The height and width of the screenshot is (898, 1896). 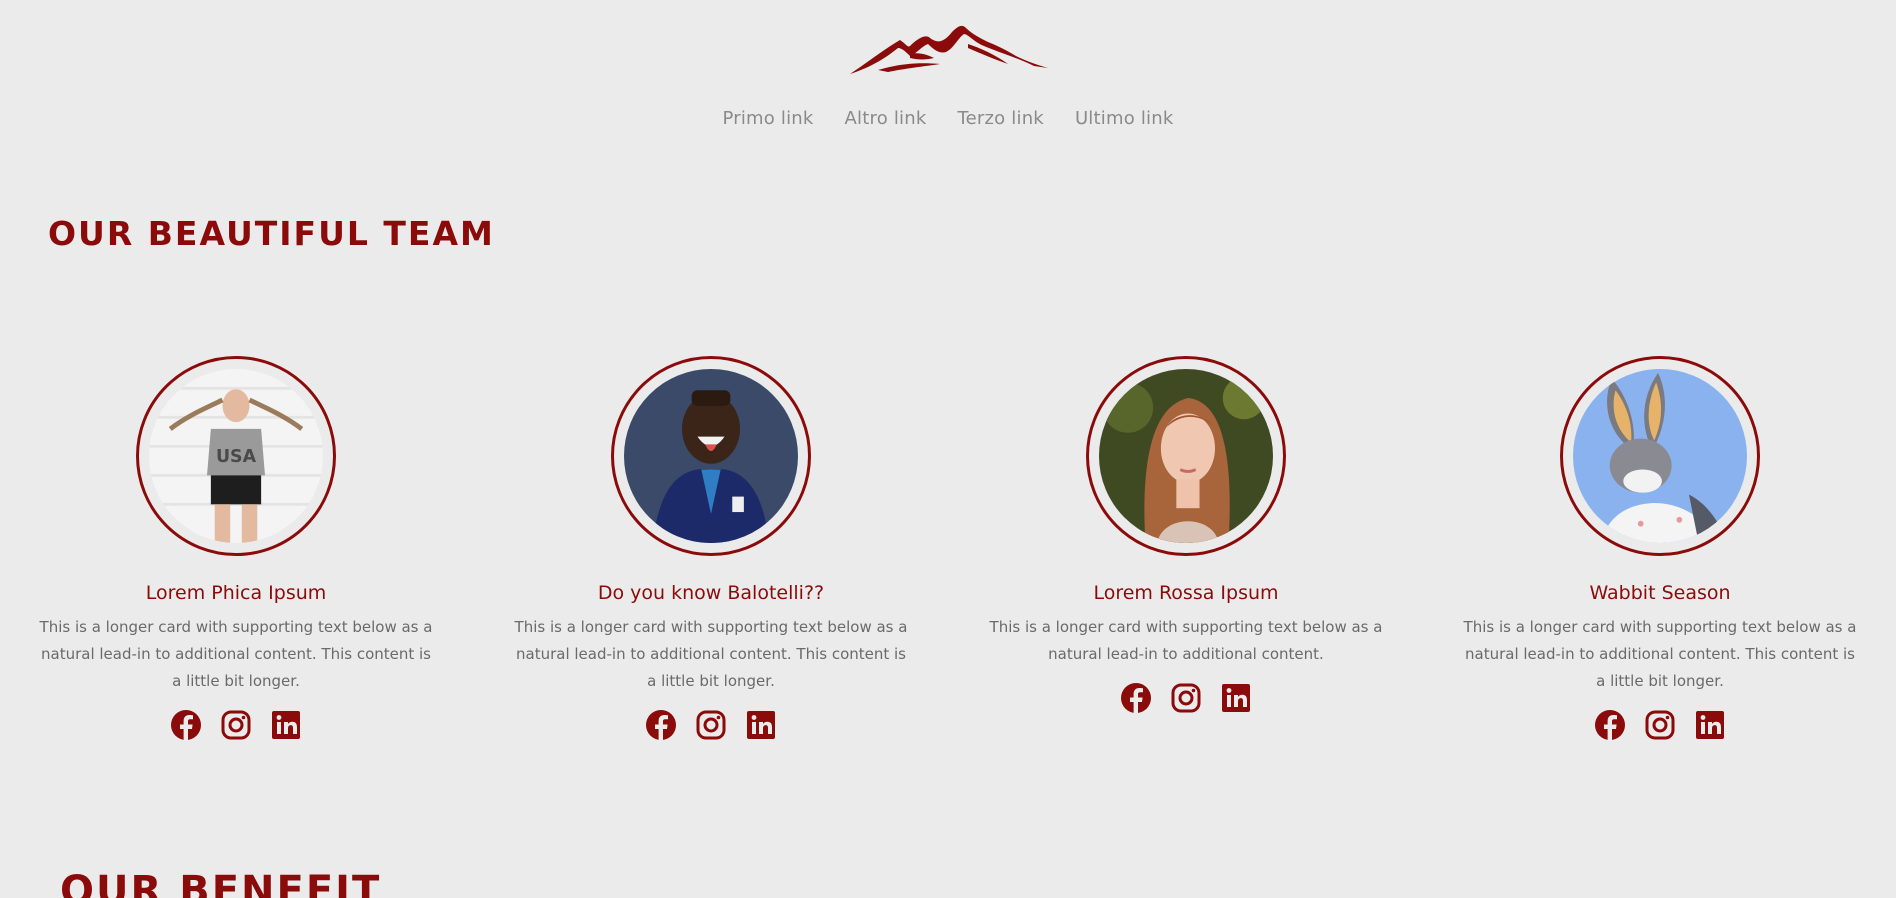 What do you see at coordinates (949, 50) in the screenshot?
I see `mountain-logo` at bounding box center [949, 50].